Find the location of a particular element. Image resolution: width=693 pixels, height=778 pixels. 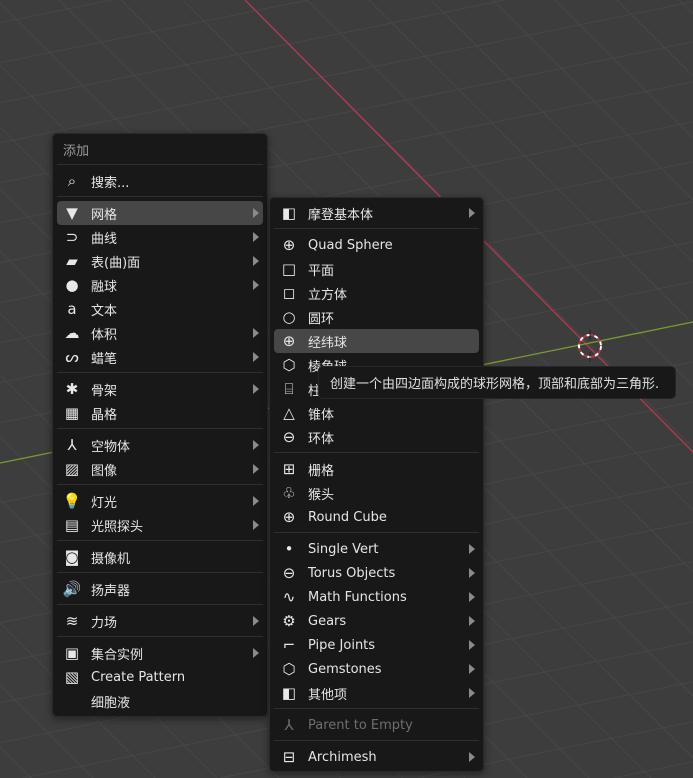

menu-item-none: 细胞液 is located at coordinates (160, 701).